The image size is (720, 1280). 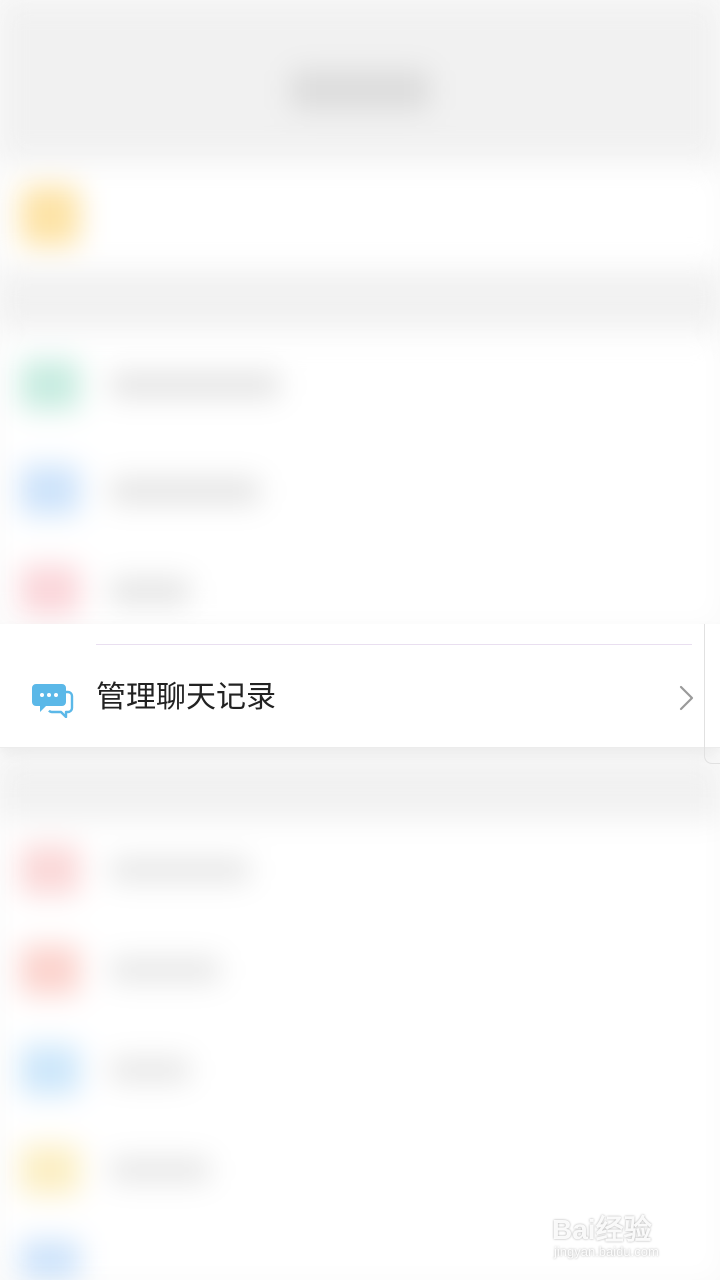 I want to click on screen-edge-frame, so click(x=712, y=694).